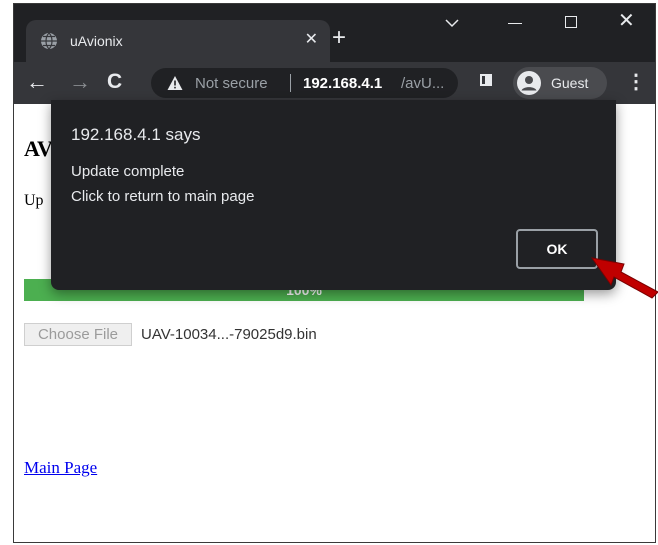 This screenshot has width=658, height=545. I want to click on kebab-menu-icon: ⋮, so click(636, 82).